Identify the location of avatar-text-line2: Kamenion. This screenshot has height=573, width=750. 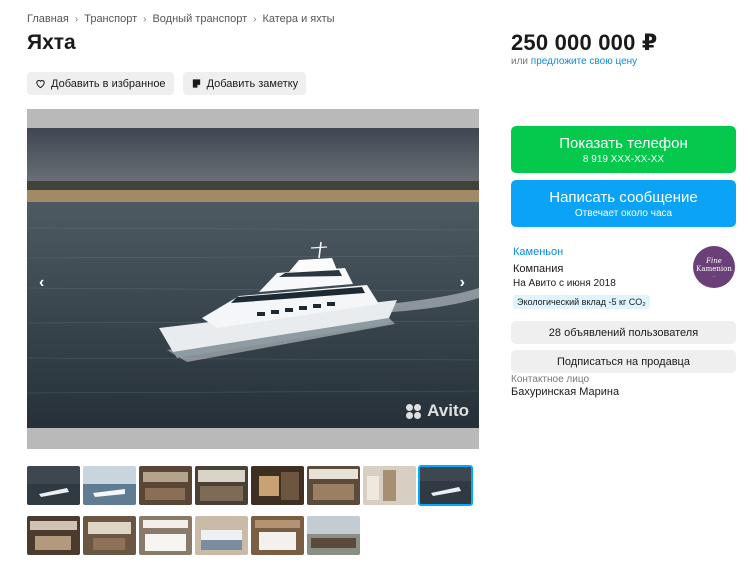
(714, 268).